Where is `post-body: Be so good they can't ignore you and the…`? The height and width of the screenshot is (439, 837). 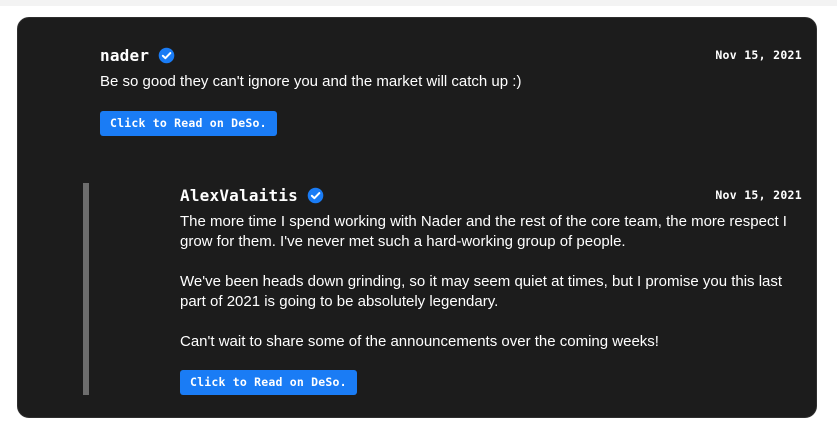
post-body: Be so good they can't ignore you and the… is located at coordinates (451, 82).